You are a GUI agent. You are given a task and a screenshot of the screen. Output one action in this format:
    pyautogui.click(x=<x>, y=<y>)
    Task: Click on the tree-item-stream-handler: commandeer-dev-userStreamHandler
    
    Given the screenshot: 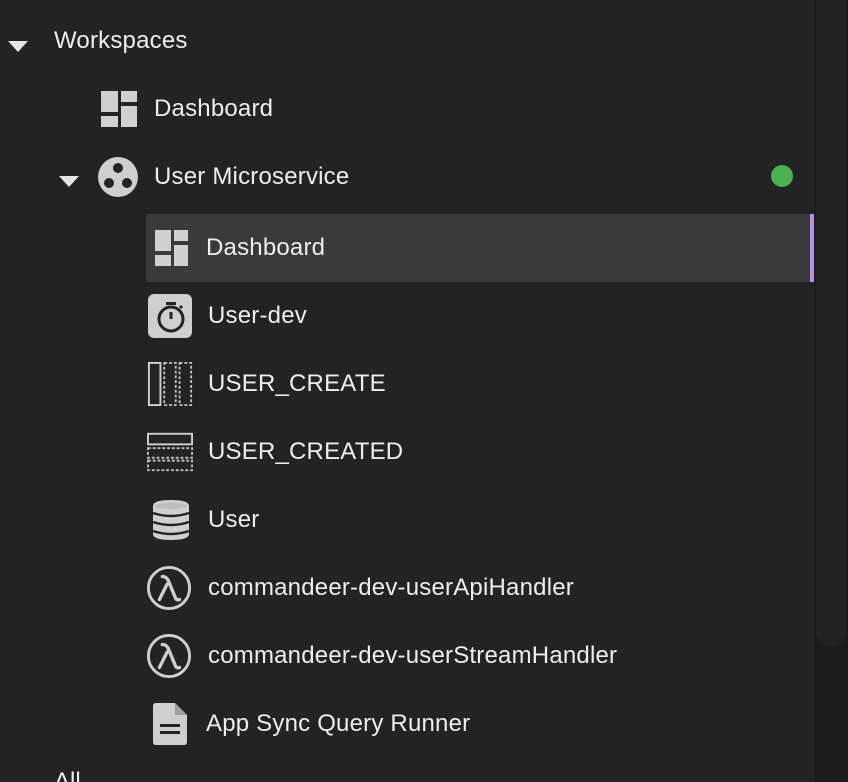 What is the action you would take?
    pyautogui.click(x=478, y=656)
    